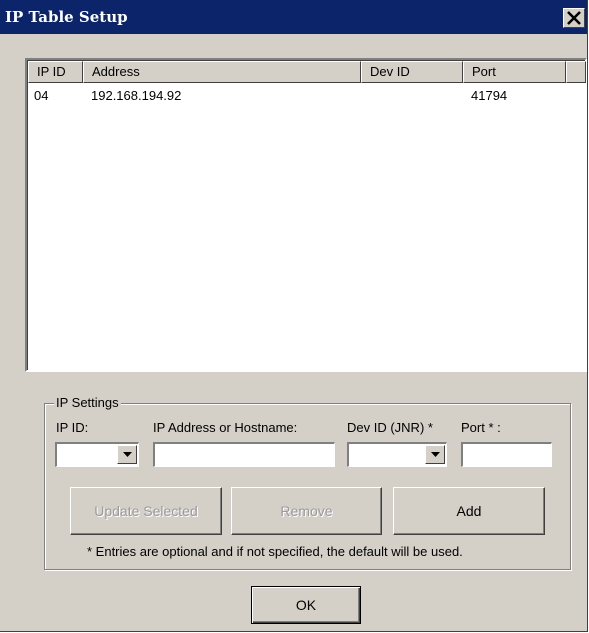 This screenshot has height=633, width=589. I want to click on address-input, so click(244, 454).